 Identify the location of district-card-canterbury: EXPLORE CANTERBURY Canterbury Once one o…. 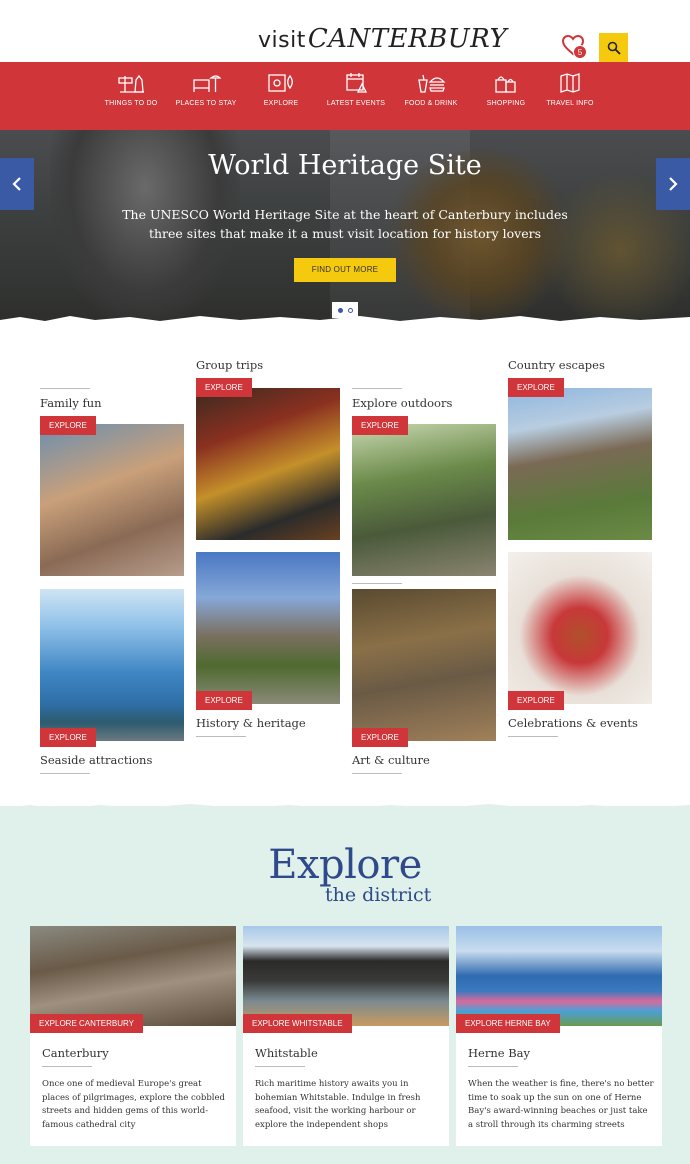
(133, 1036).